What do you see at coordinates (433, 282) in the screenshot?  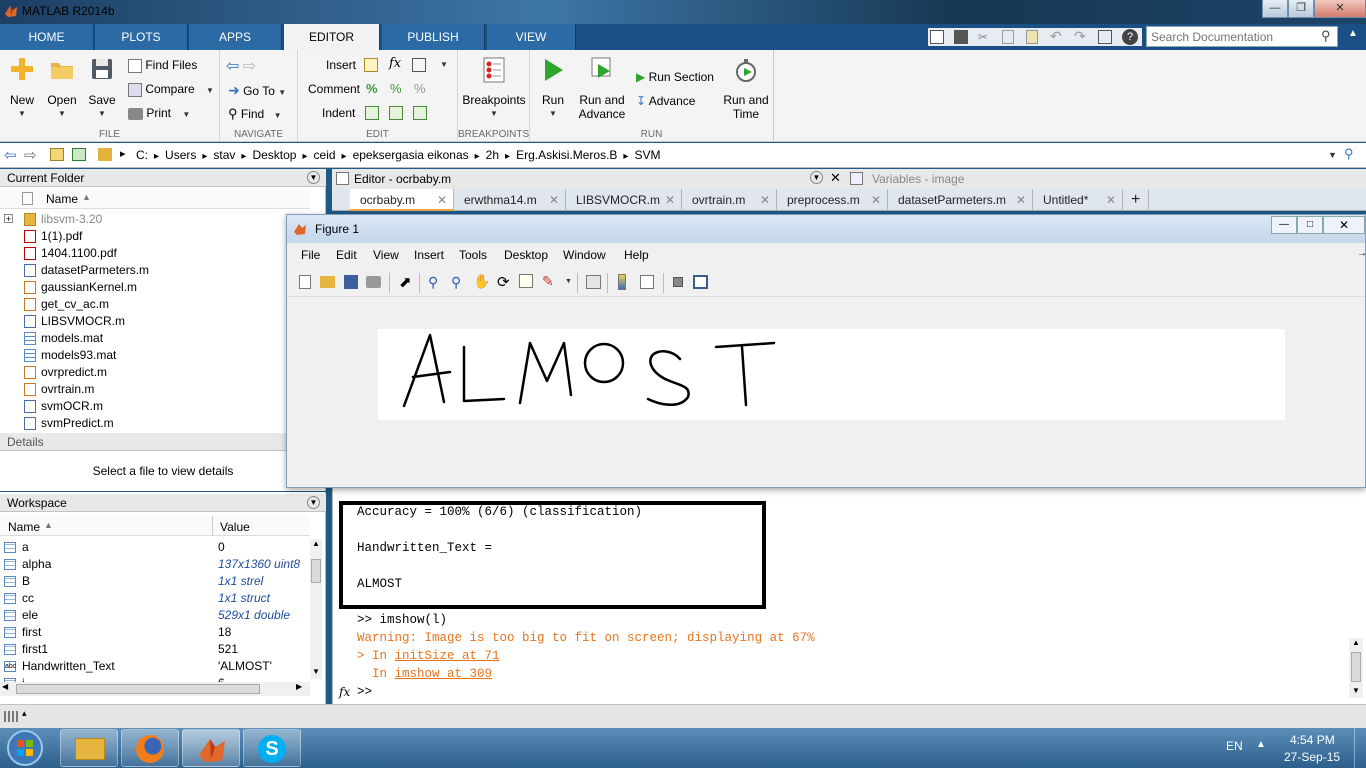 I see `zoom-in-icon: ⚲` at bounding box center [433, 282].